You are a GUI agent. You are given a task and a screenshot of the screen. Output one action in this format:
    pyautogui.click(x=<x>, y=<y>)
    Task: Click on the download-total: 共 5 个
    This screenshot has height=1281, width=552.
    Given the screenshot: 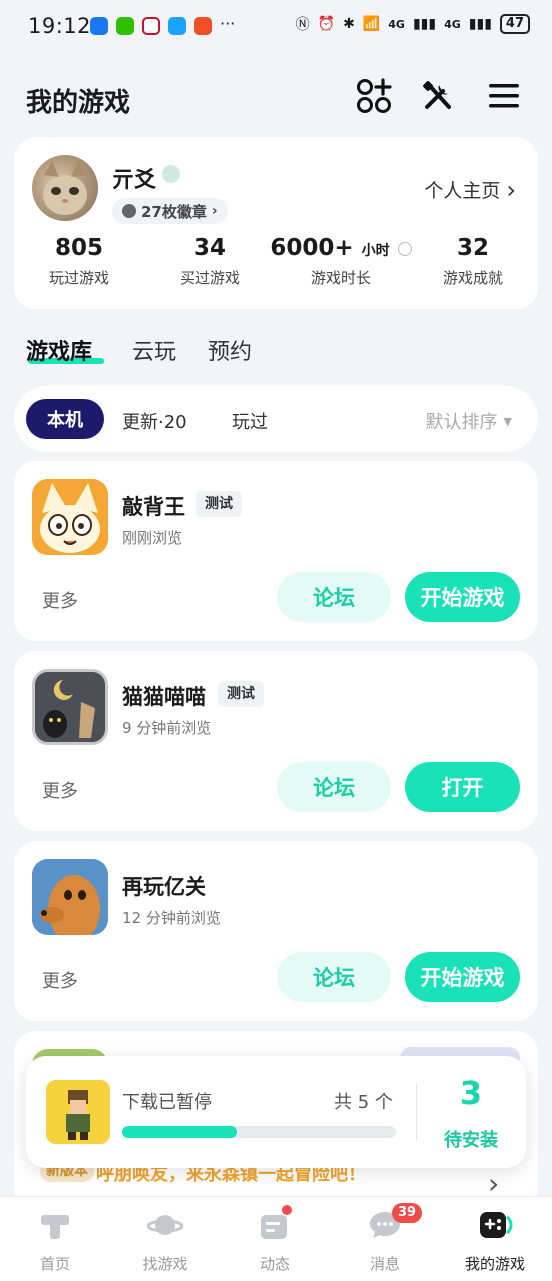 What is the action you would take?
    pyautogui.click(x=363, y=1102)
    